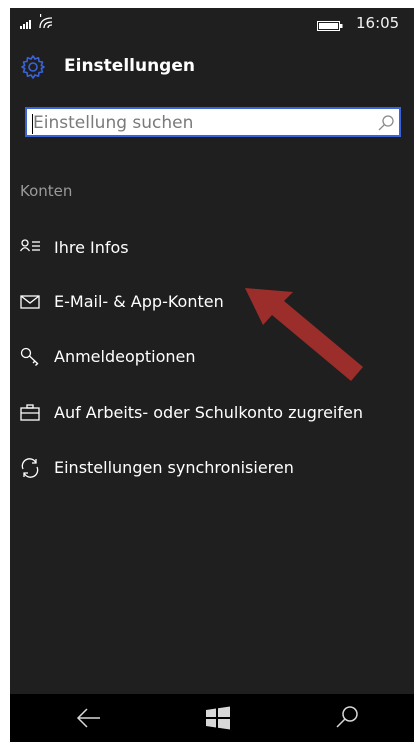 The height and width of the screenshot is (742, 414). I want to click on search-input, so click(198, 123).